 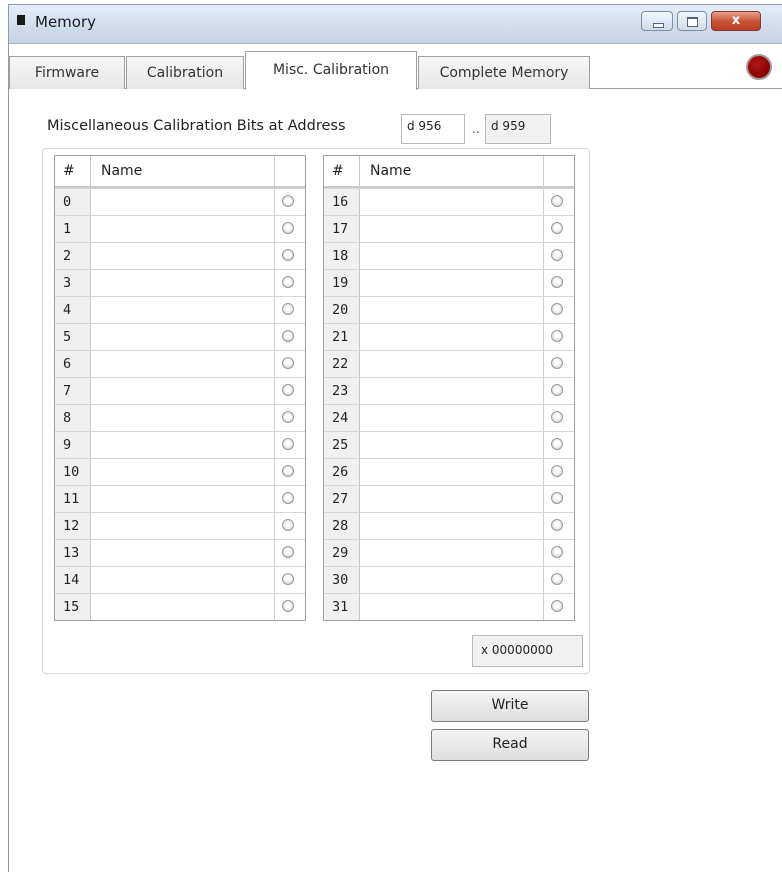 I want to click on window-title: Memory, so click(x=66, y=22).